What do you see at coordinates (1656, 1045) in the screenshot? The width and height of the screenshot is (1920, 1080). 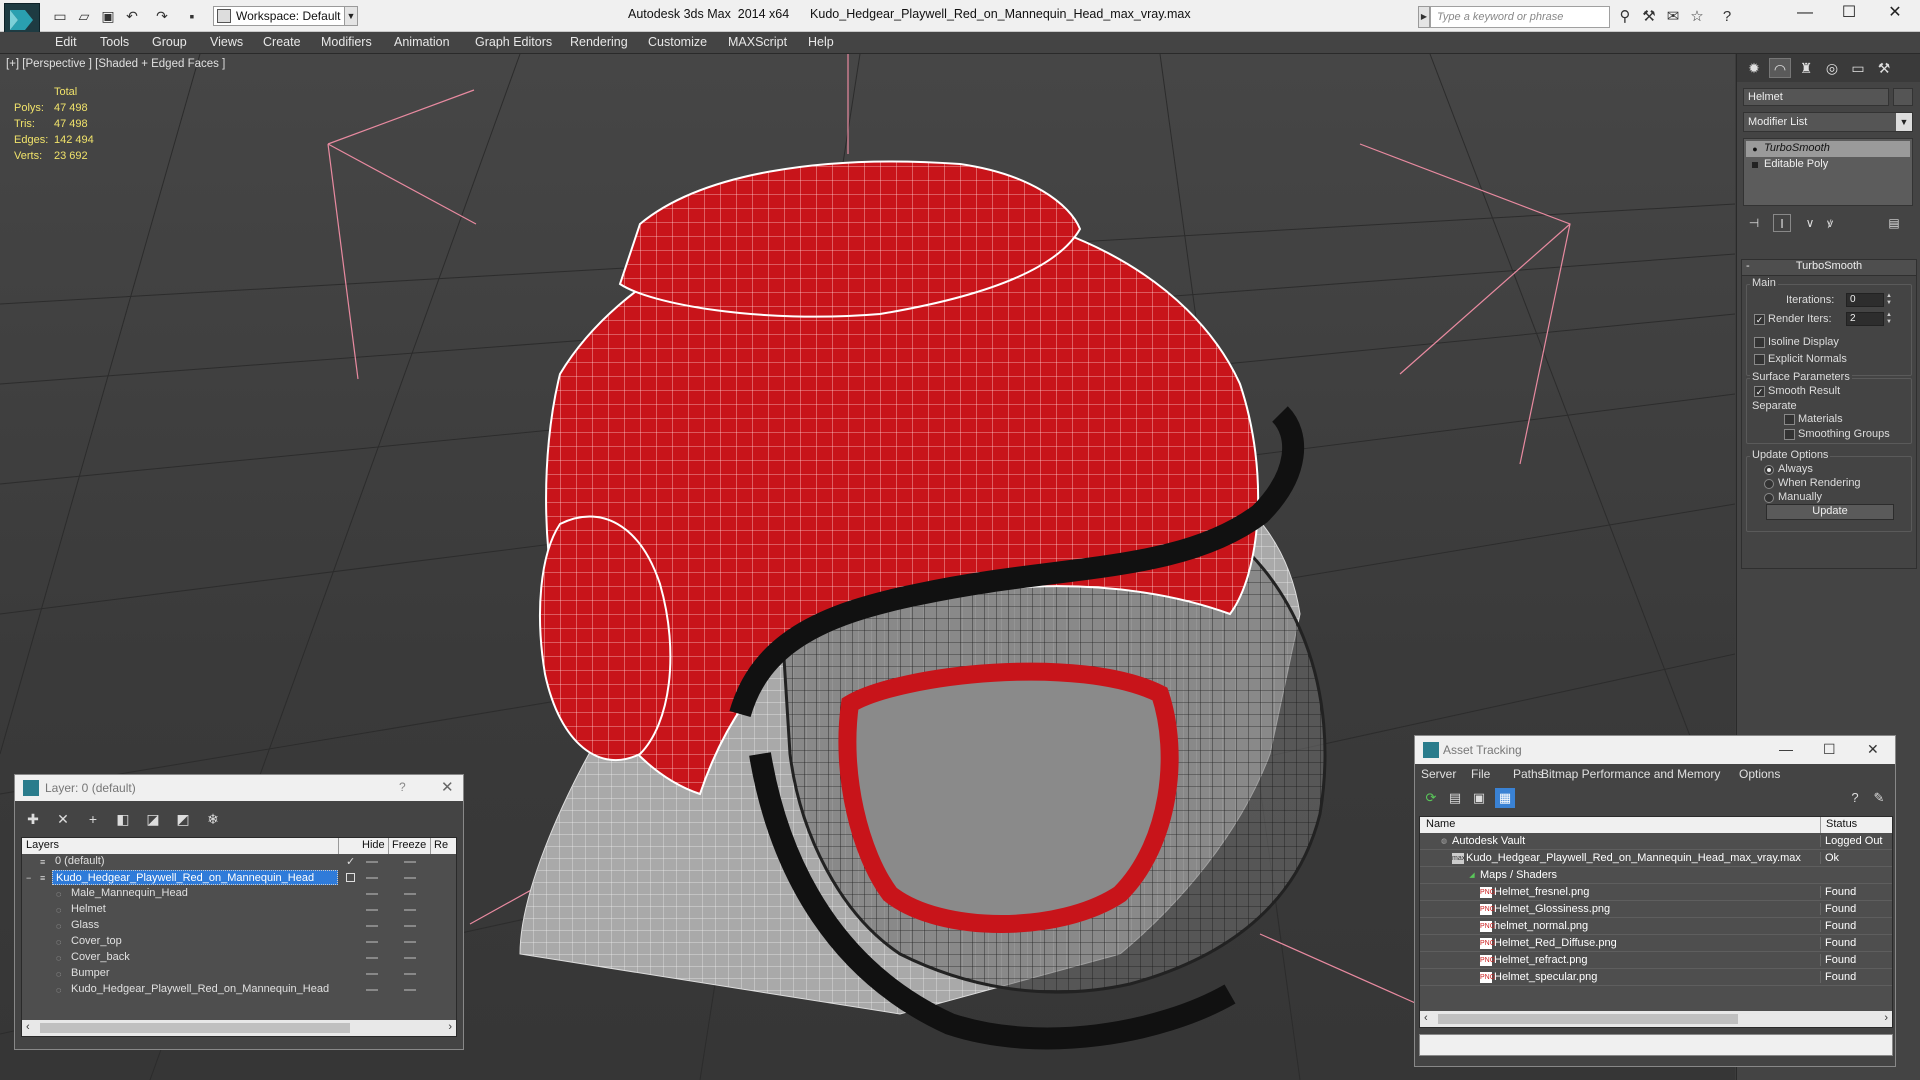 I see `asset-path-field` at bounding box center [1656, 1045].